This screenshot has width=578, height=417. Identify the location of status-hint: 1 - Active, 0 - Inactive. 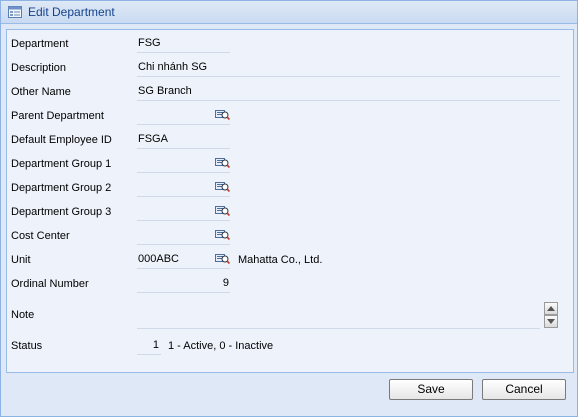
(221, 346).